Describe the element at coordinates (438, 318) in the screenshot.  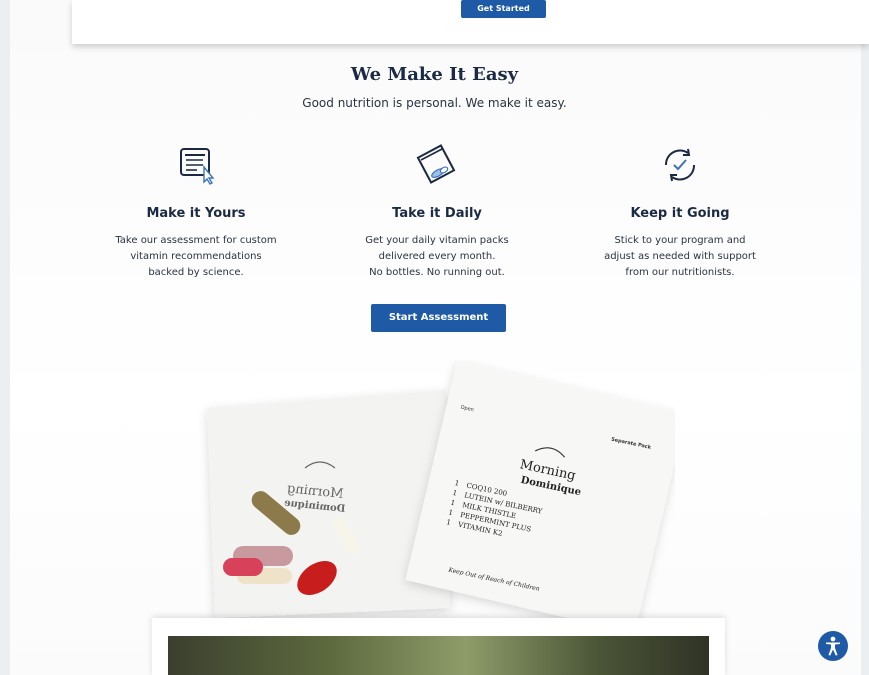
I see `start-assessment-button: Start Assessment` at that location.